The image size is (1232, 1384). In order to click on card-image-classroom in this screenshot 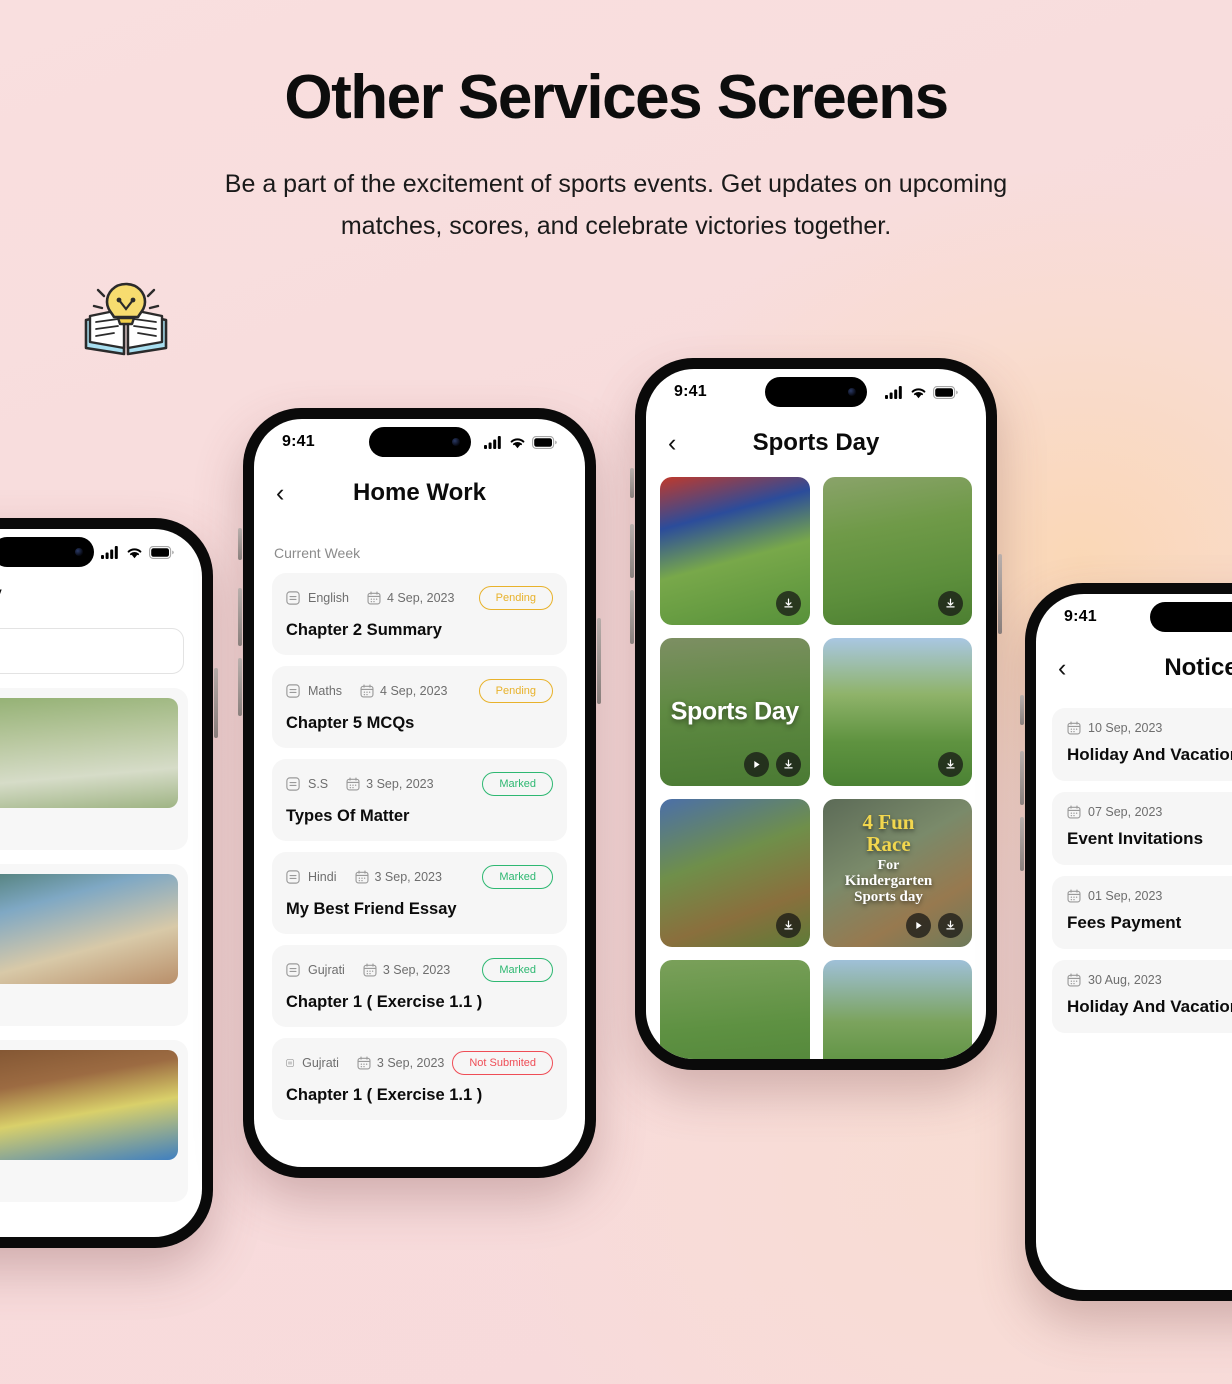, I will do `click(89, 929)`.